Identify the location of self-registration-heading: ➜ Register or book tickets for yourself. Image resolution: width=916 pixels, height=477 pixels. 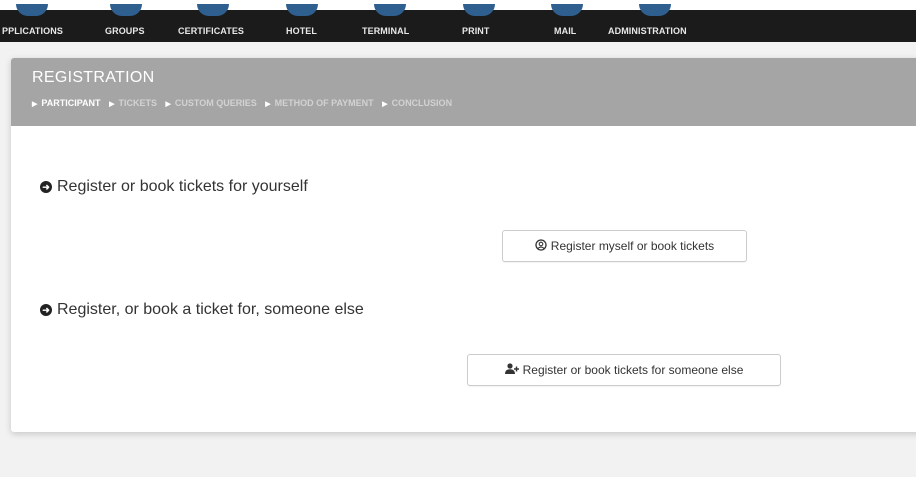
(174, 187).